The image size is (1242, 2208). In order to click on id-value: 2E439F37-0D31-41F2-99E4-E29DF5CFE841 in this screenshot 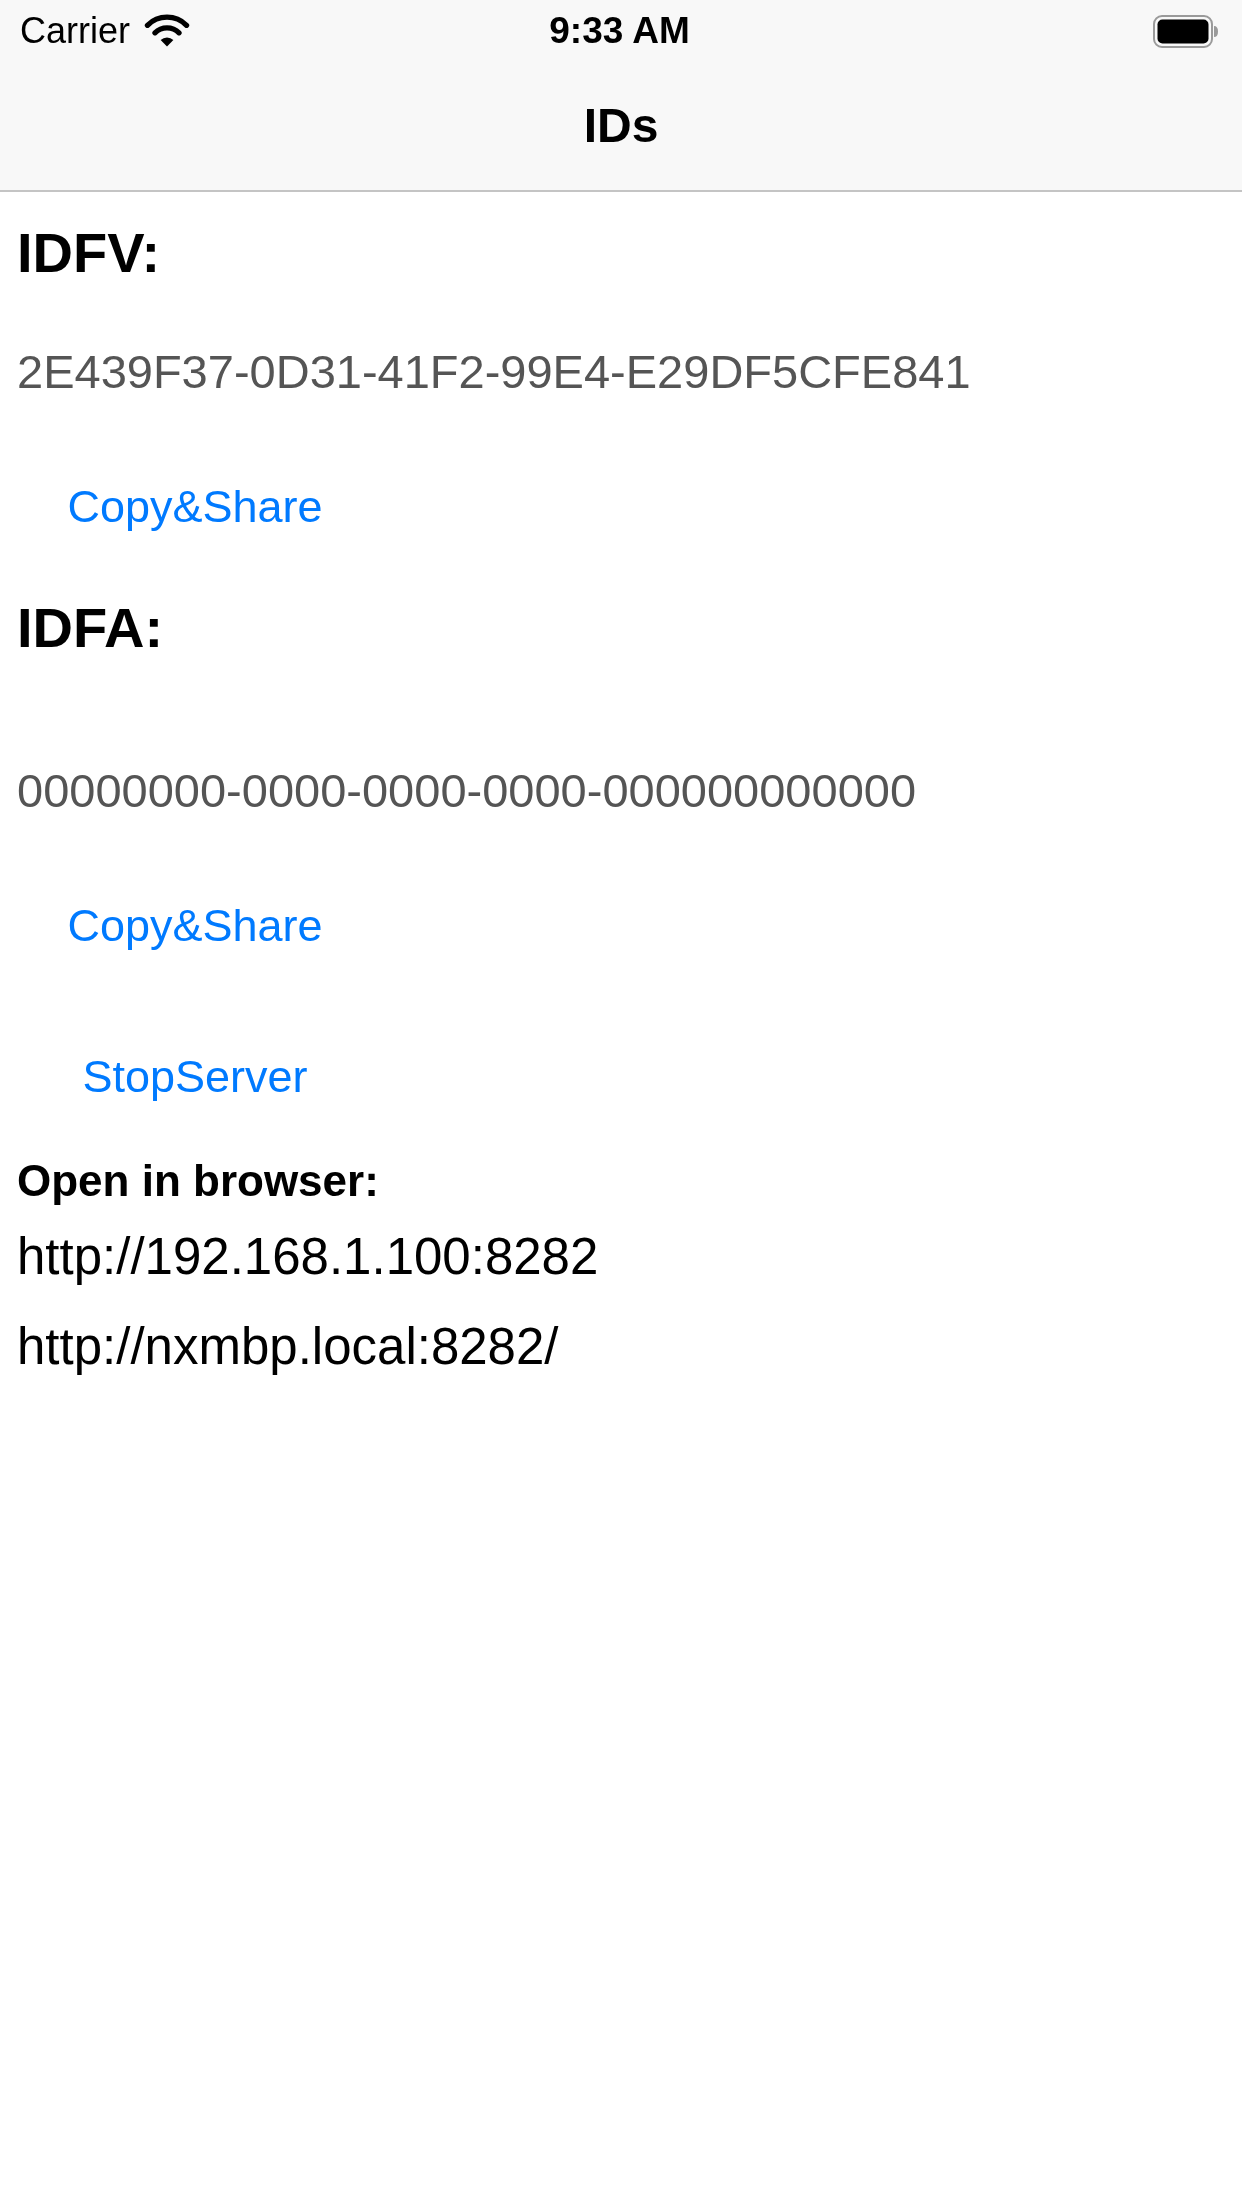, I will do `click(494, 372)`.